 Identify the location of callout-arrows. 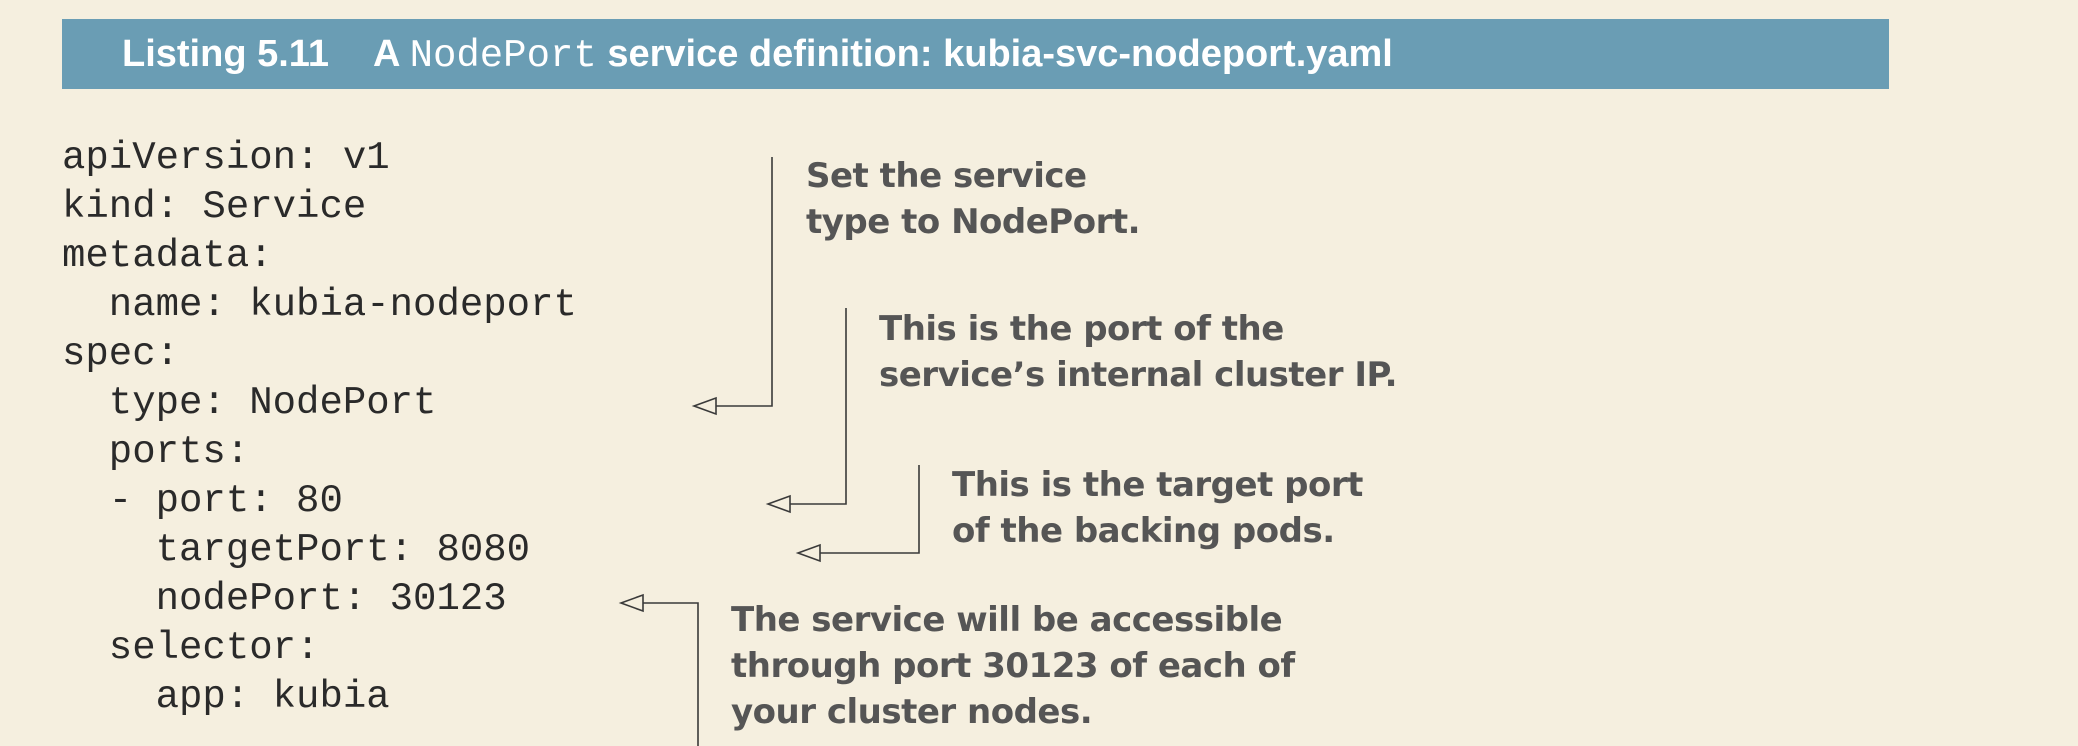
(769, 451).